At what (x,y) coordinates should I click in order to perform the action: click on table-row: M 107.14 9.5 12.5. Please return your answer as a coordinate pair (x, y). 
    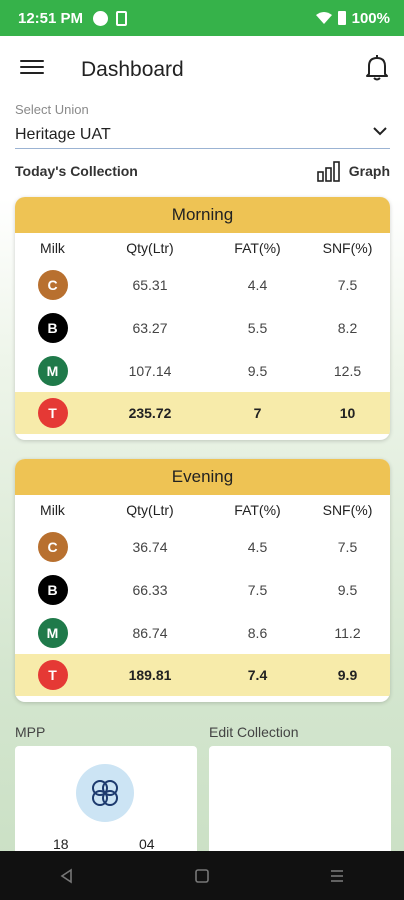
    Looking at the image, I should click on (202, 370).